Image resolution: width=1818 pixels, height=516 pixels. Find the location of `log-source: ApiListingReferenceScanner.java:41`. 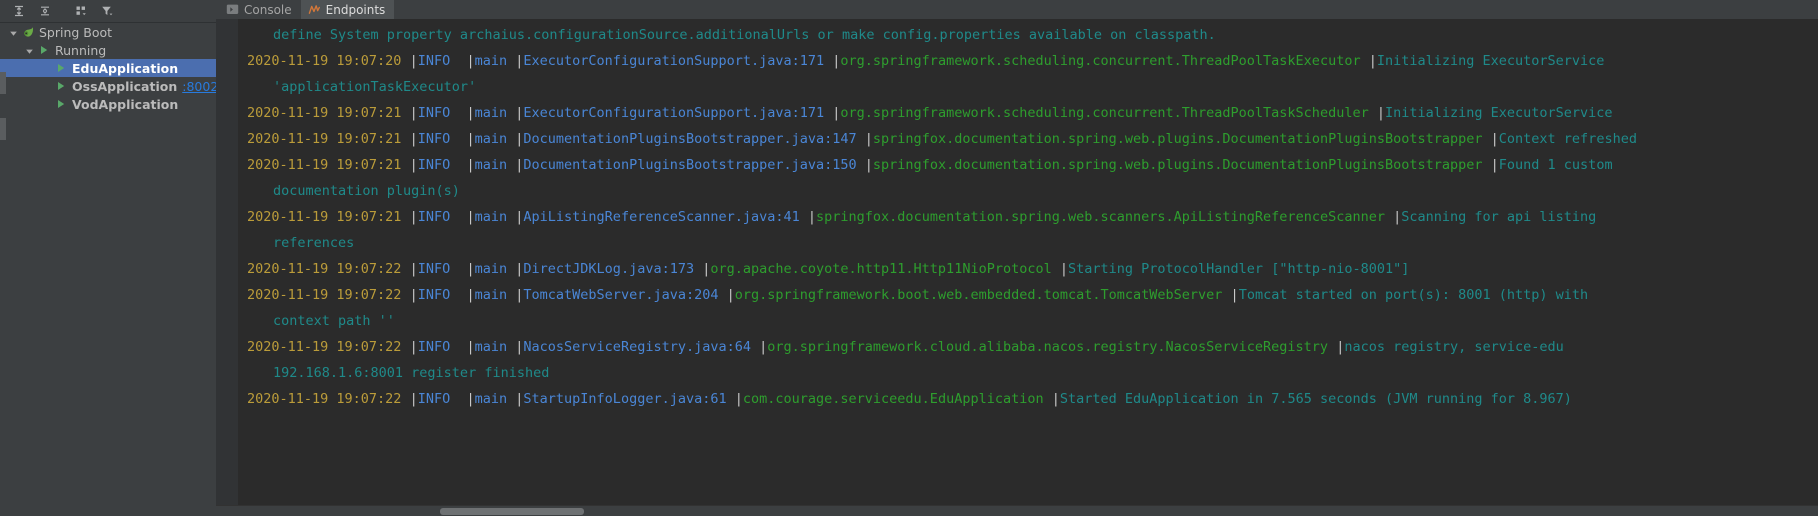

log-source: ApiListingReferenceScanner.java:41 is located at coordinates (665, 217).